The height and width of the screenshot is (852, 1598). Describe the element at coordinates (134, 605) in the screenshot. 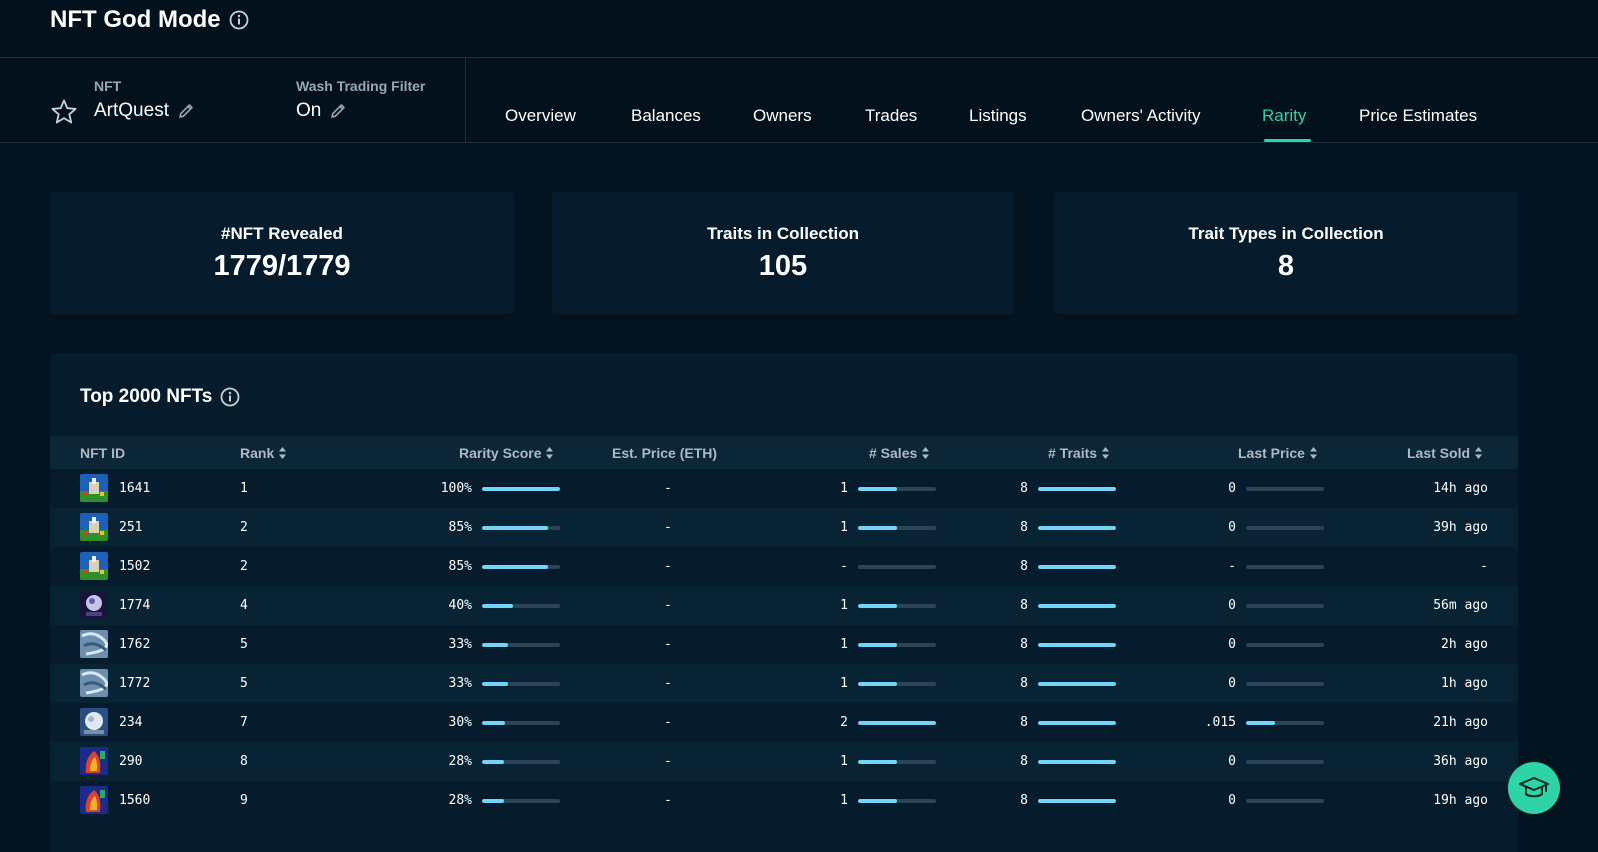

I see `nft-id-cell: 1774` at that location.